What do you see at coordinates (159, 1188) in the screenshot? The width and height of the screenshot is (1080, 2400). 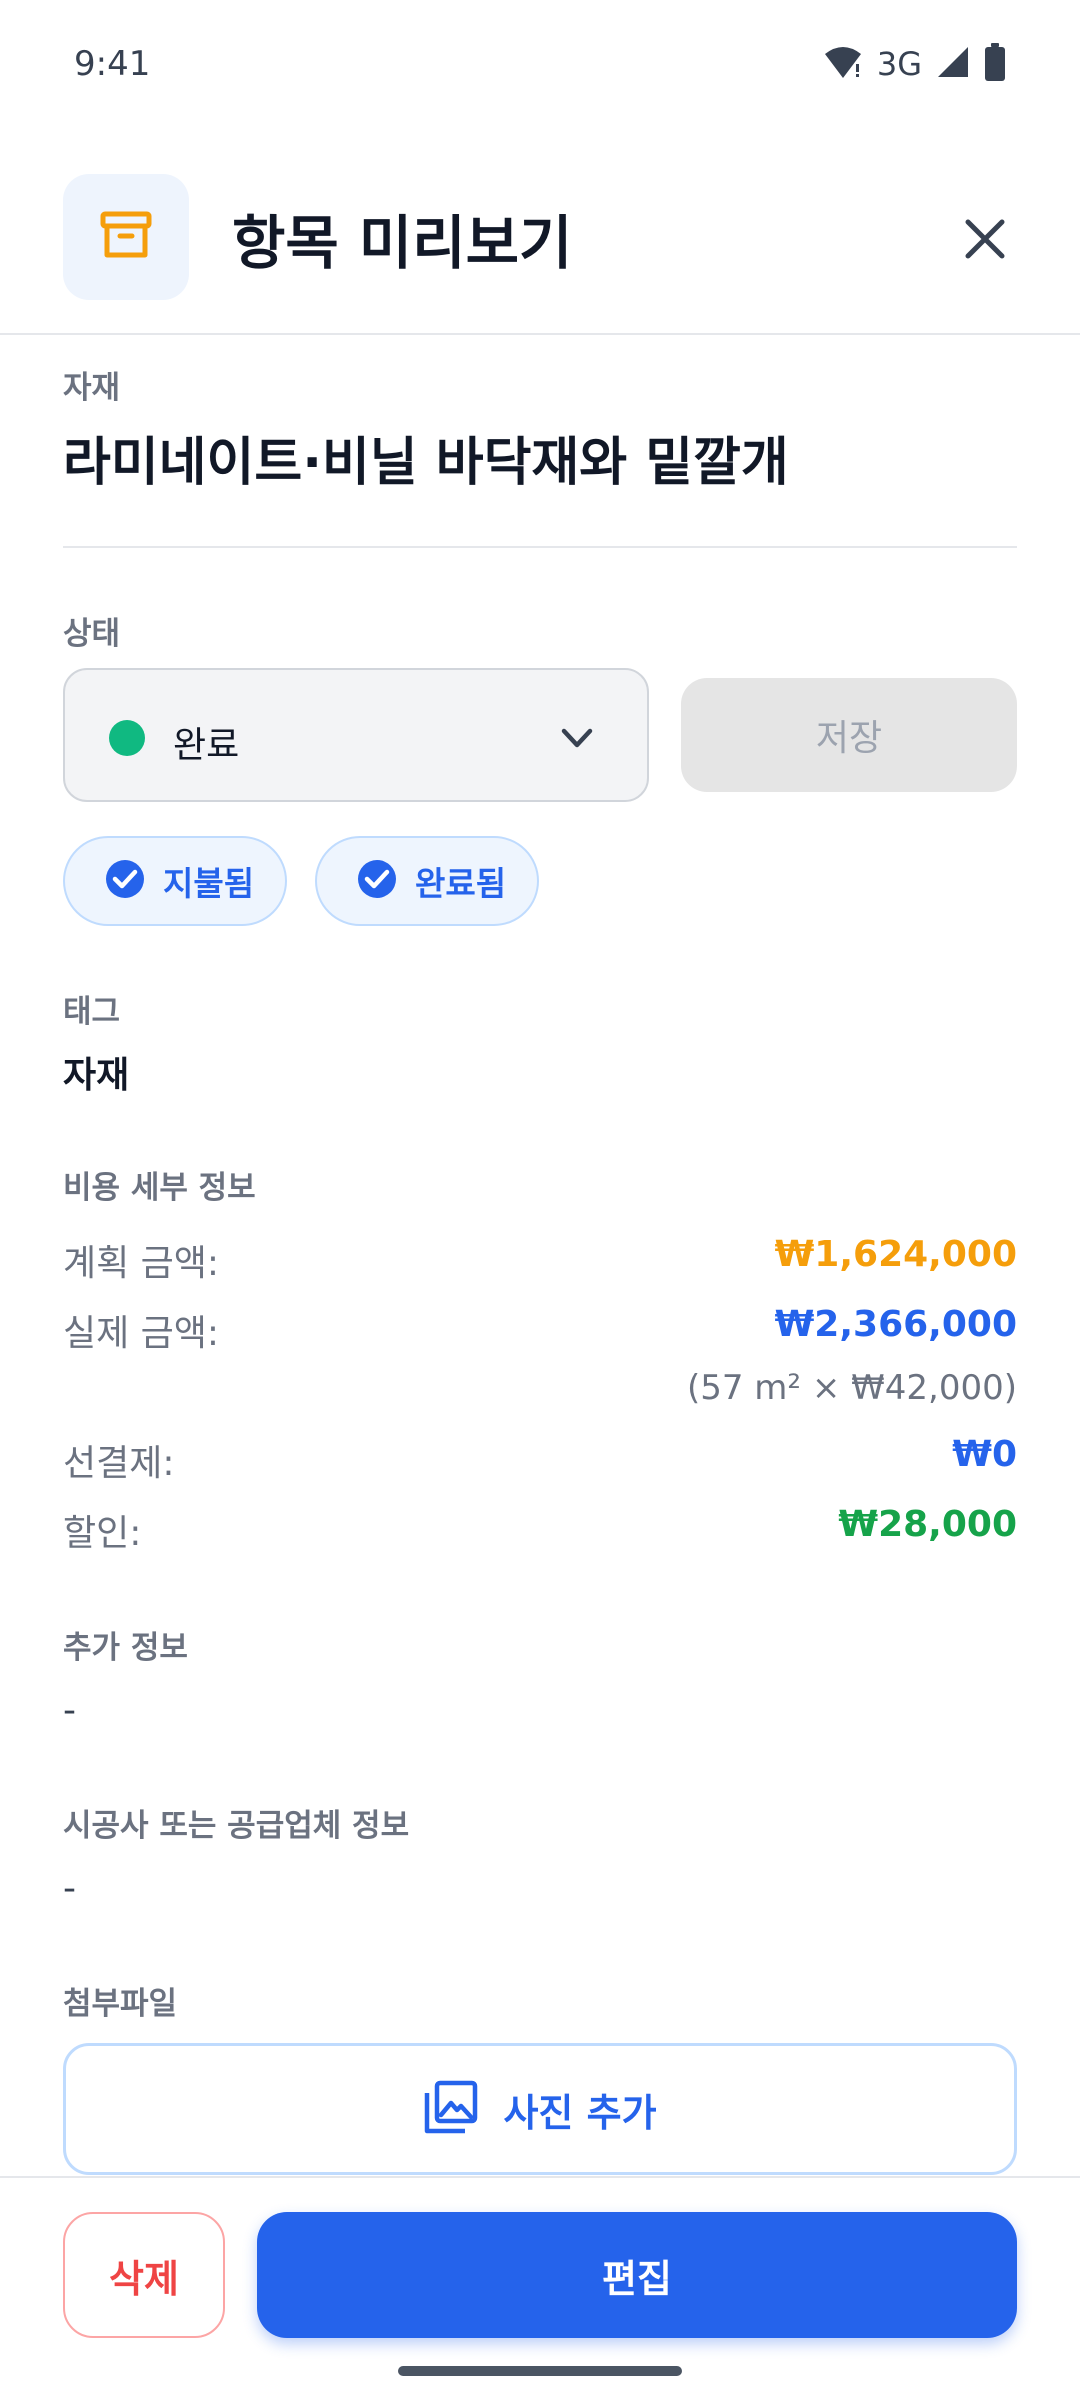 I see `cost-section-label: 비용 세부 정보` at bounding box center [159, 1188].